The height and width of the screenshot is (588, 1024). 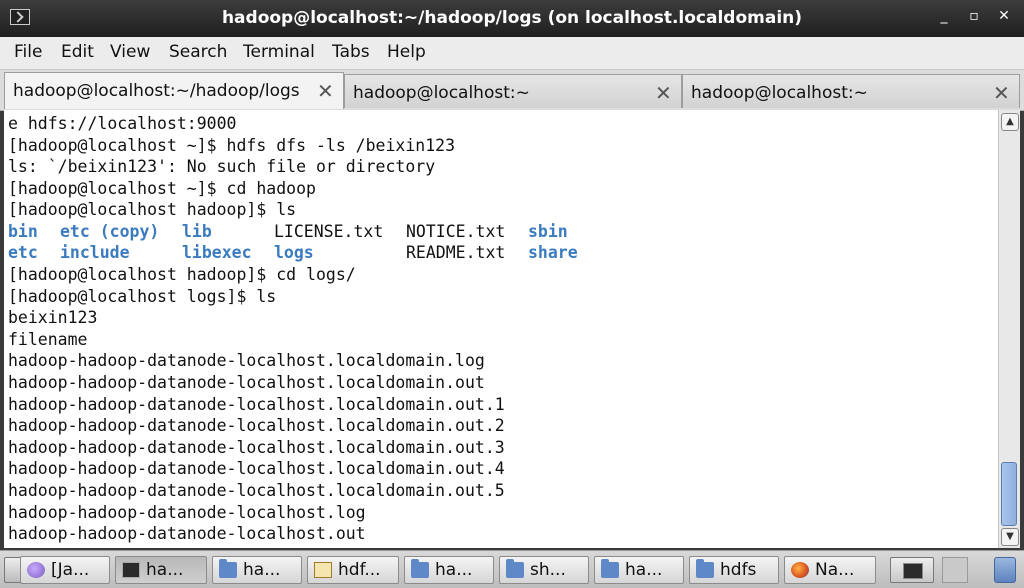 What do you see at coordinates (77, 52) in the screenshot?
I see `menu-edit: Edit` at bounding box center [77, 52].